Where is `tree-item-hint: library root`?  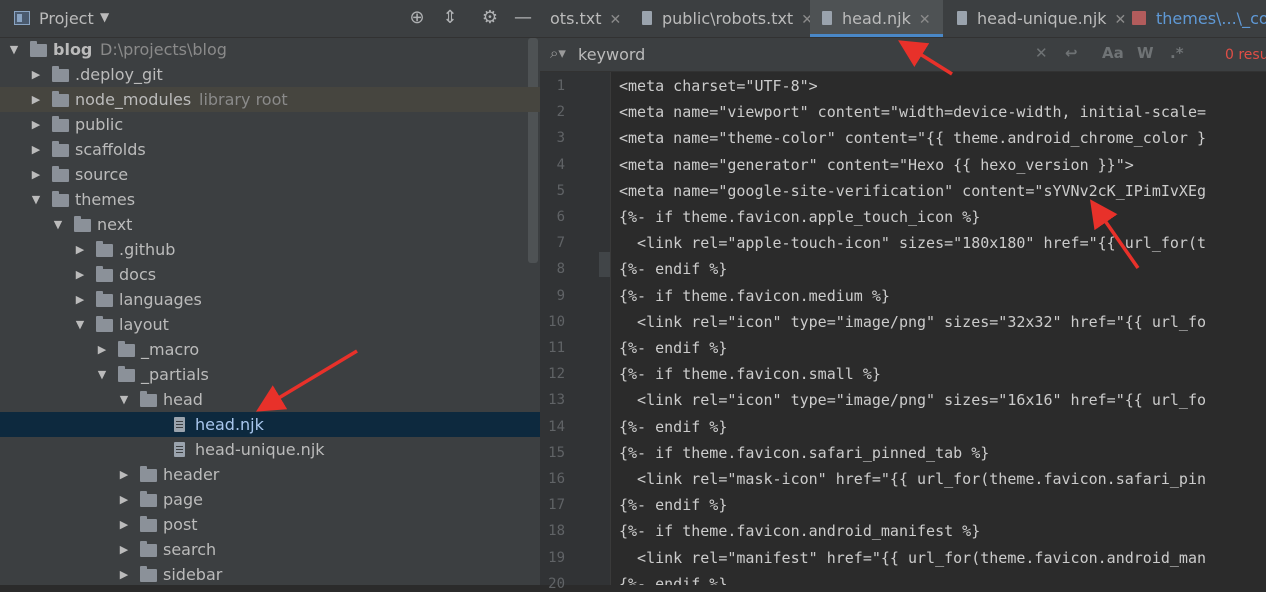 tree-item-hint: library root is located at coordinates (243, 99).